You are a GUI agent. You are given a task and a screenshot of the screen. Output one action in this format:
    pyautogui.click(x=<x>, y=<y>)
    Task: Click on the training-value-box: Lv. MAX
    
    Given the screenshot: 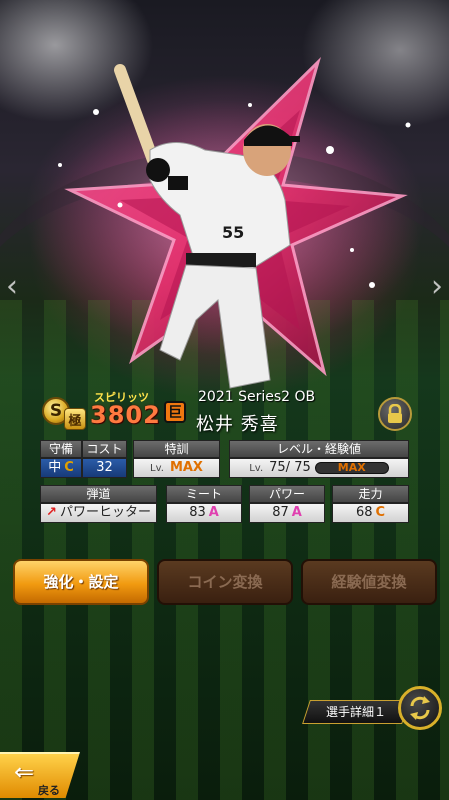 What is the action you would take?
    pyautogui.click(x=176, y=468)
    